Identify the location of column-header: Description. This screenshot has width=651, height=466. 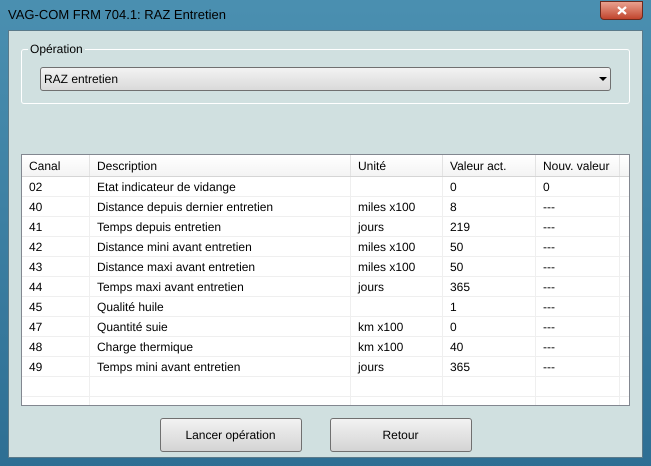
(220, 165).